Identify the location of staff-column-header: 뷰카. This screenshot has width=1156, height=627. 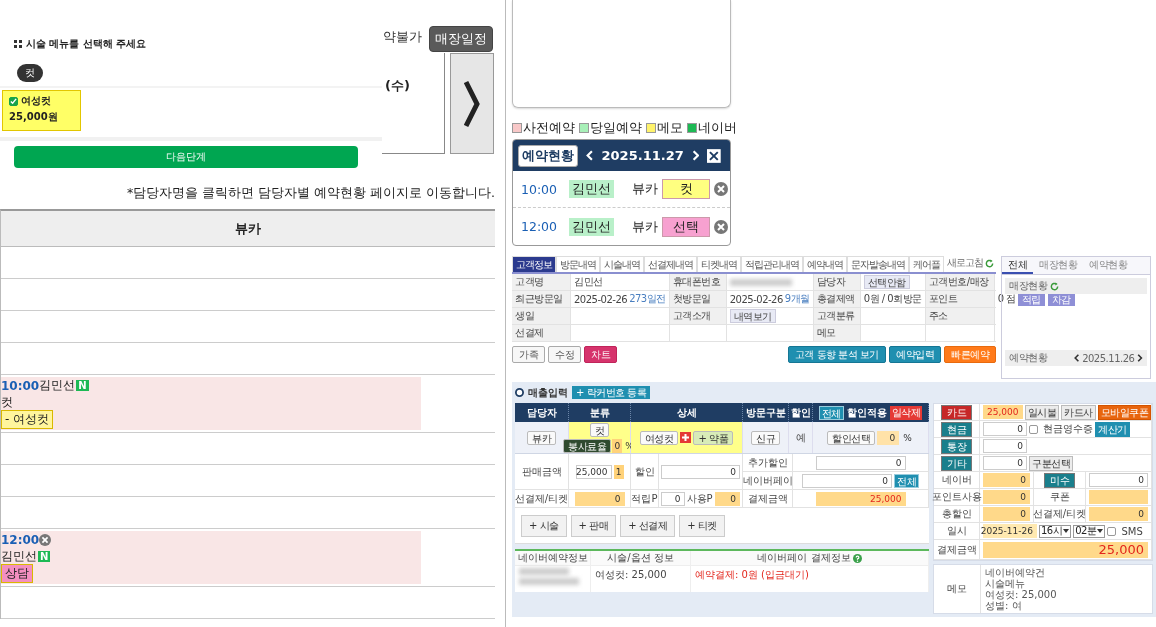
(248, 229).